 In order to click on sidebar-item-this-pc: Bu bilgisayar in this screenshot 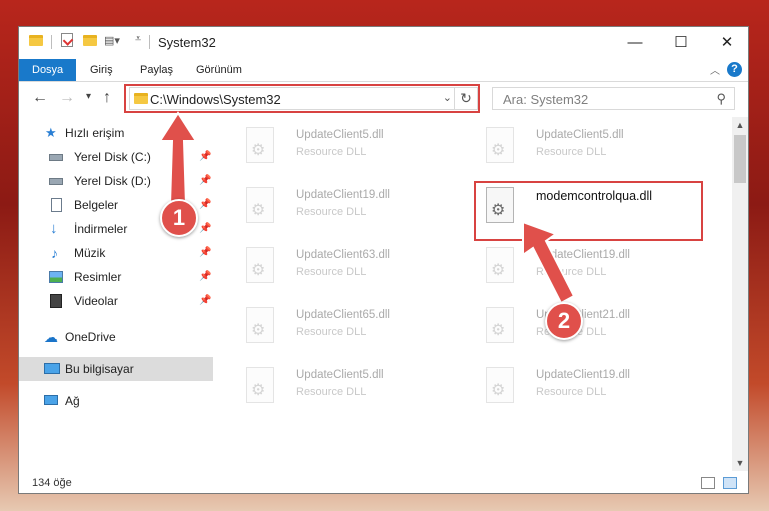, I will do `click(116, 369)`.